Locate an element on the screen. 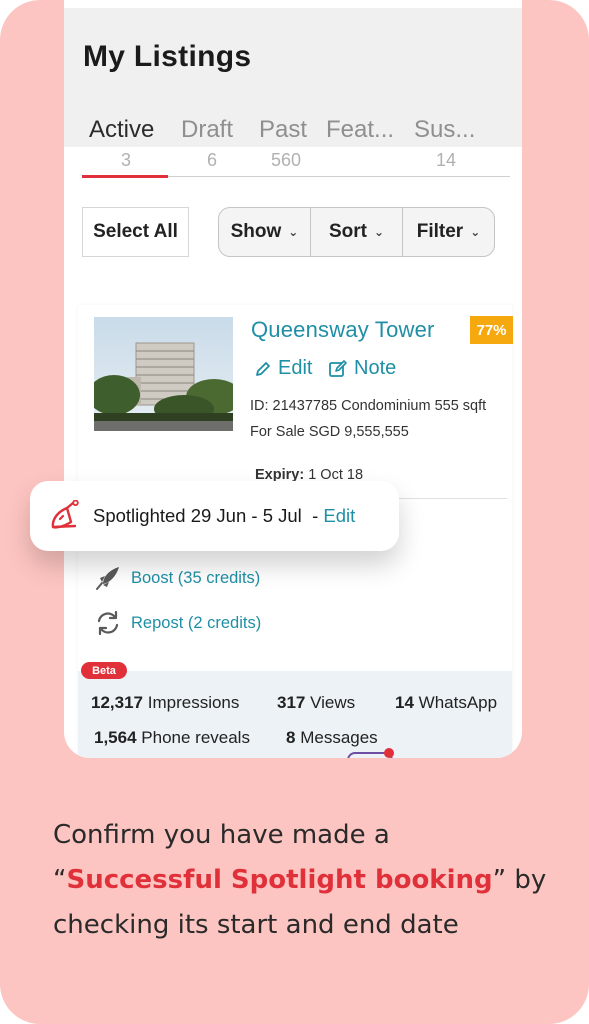 The height and width of the screenshot is (1024, 589). edit-label: Edit is located at coordinates (295, 368).